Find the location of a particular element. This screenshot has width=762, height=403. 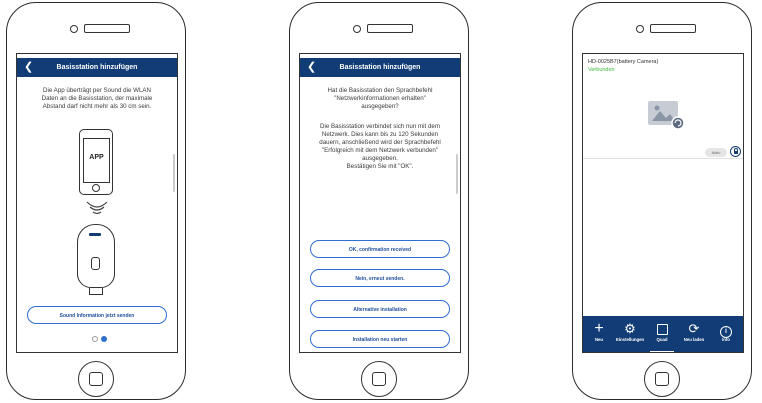

page-dot-2-active is located at coordinates (104, 339).